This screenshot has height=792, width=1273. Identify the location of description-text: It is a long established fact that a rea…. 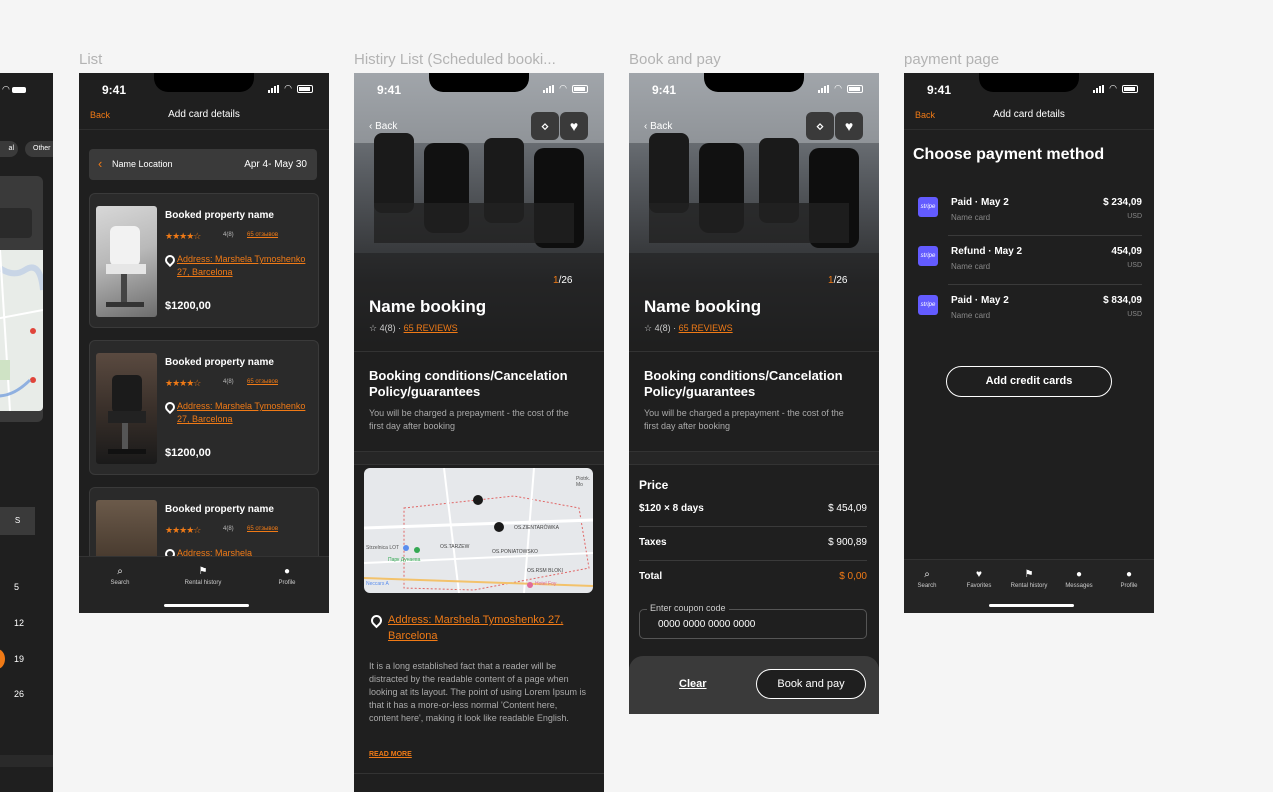
(477, 692).